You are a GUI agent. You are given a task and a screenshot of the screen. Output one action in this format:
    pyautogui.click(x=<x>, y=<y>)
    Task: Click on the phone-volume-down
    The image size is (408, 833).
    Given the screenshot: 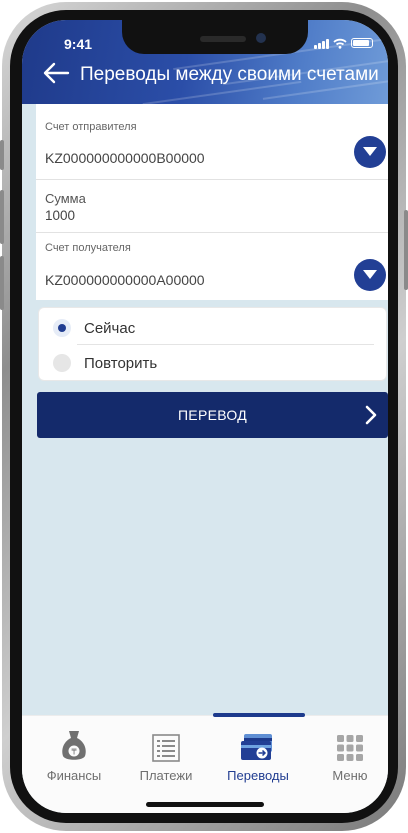 What is the action you would take?
    pyautogui.click(x=2, y=283)
    